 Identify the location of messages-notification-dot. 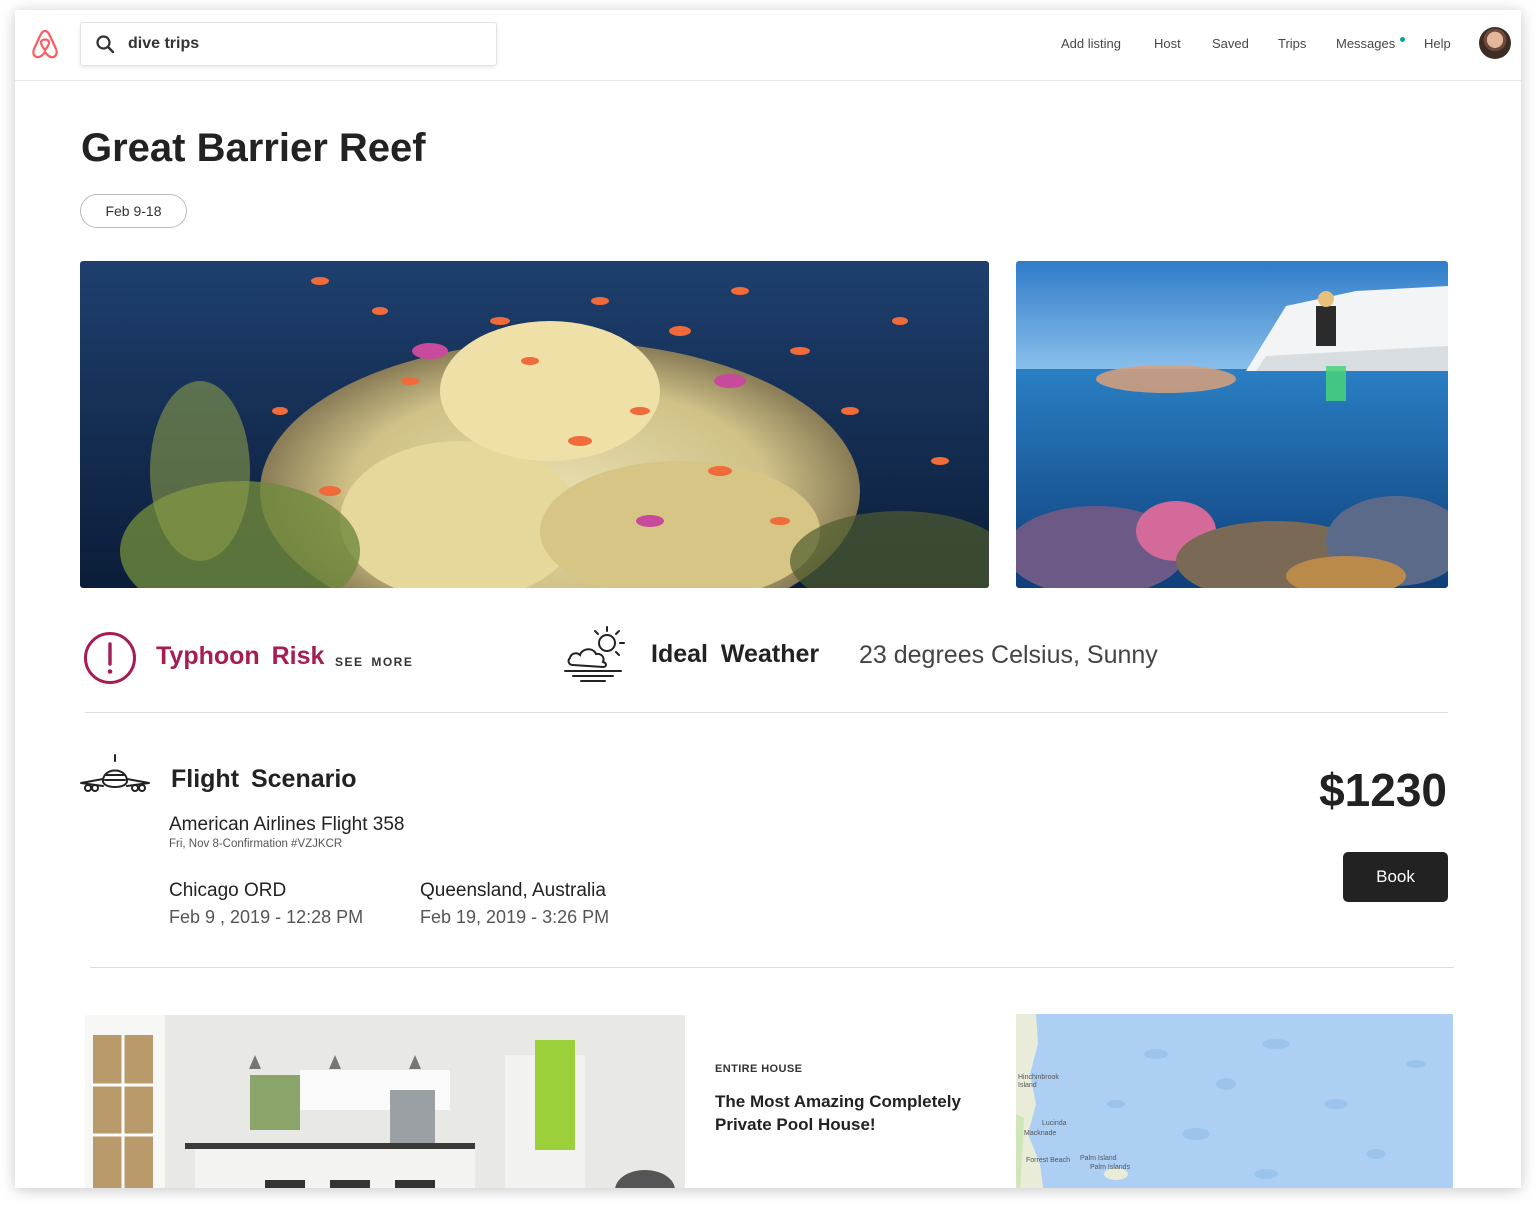
(1402, 39).